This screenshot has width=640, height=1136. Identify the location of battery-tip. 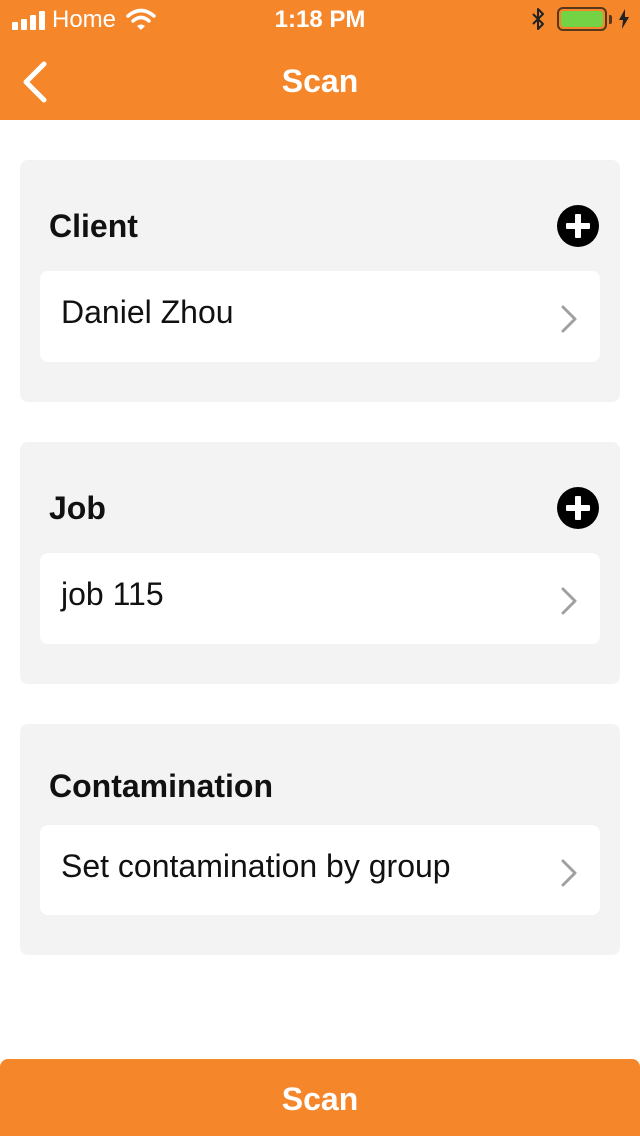
(610, 19).